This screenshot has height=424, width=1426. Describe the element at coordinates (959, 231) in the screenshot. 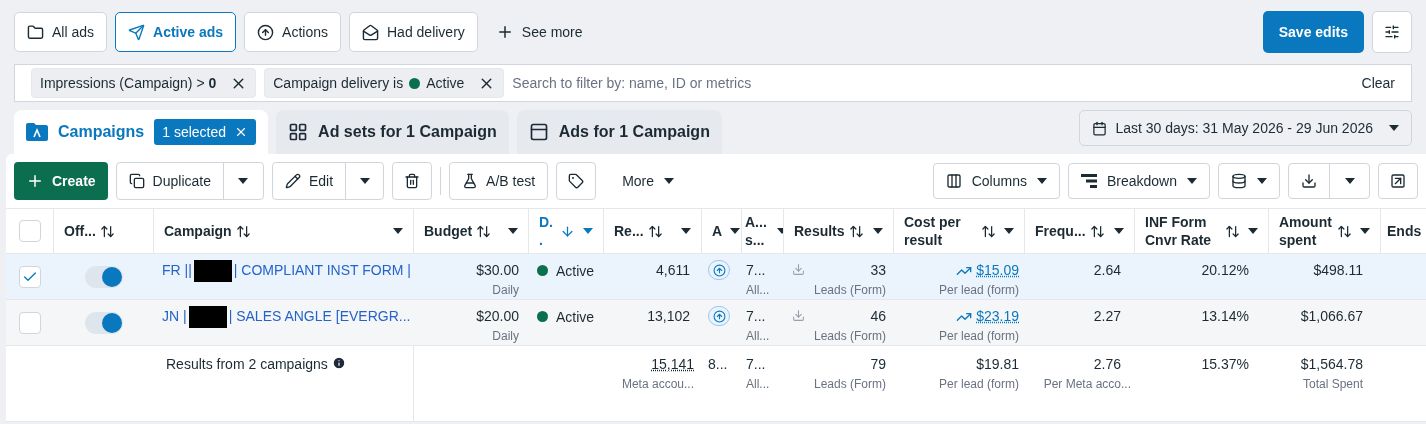

I see `column-header: Cost per result` at that location.